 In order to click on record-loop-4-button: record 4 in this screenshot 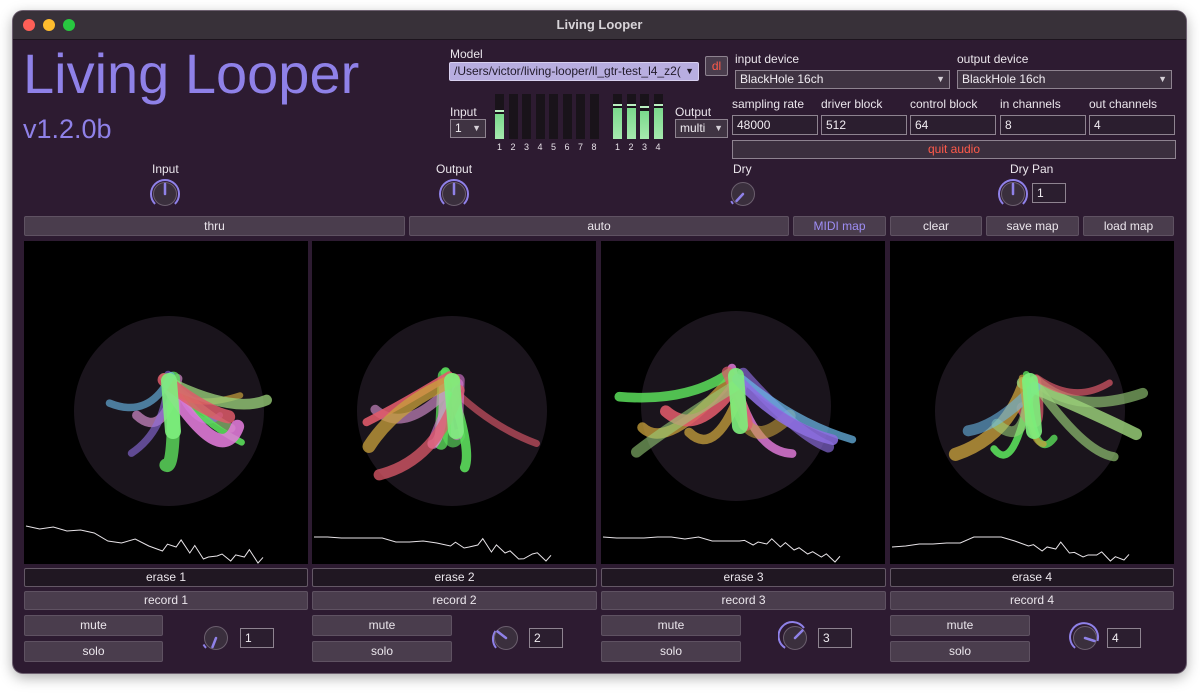, I will do `click(1032, 600)`.